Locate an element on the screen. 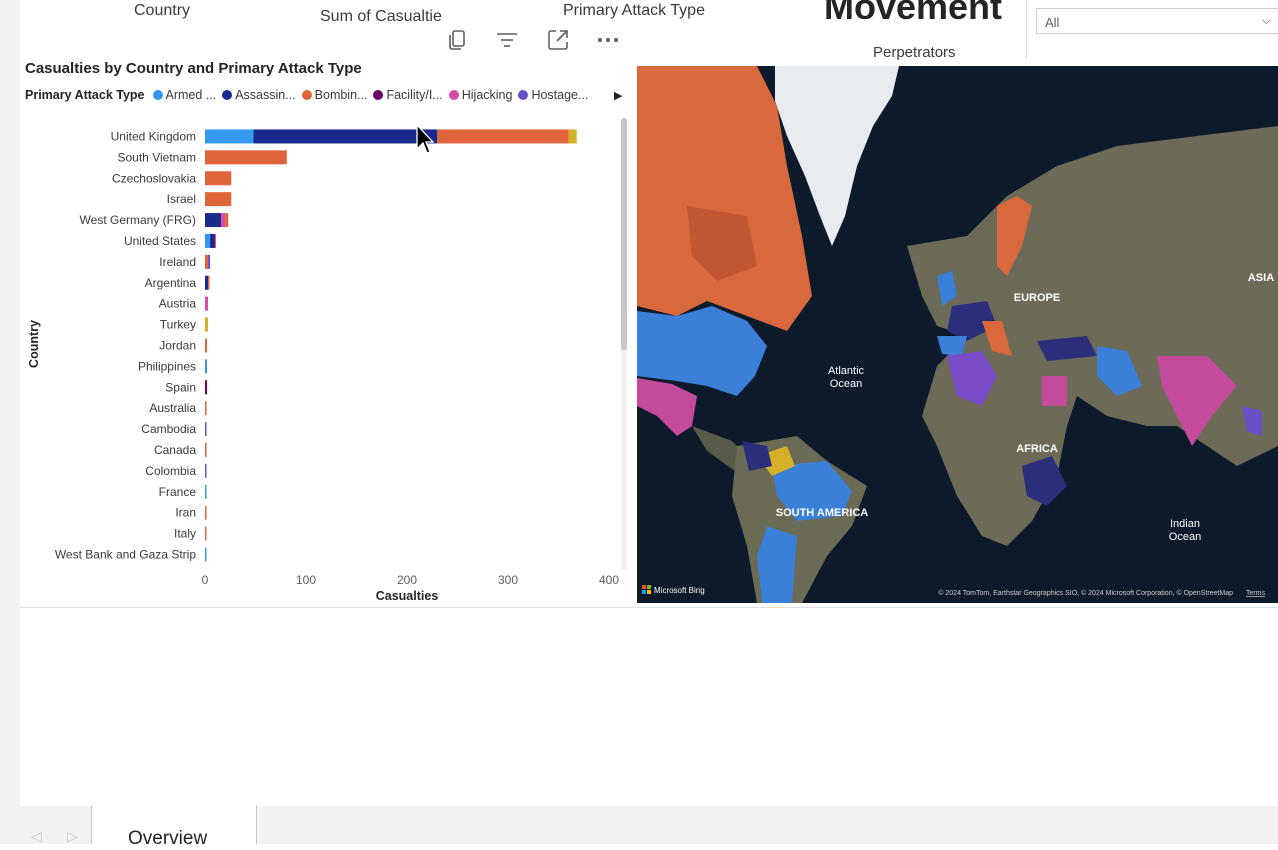  next-page-arrow-icon: ▷ is located at coordinates (72, 836).